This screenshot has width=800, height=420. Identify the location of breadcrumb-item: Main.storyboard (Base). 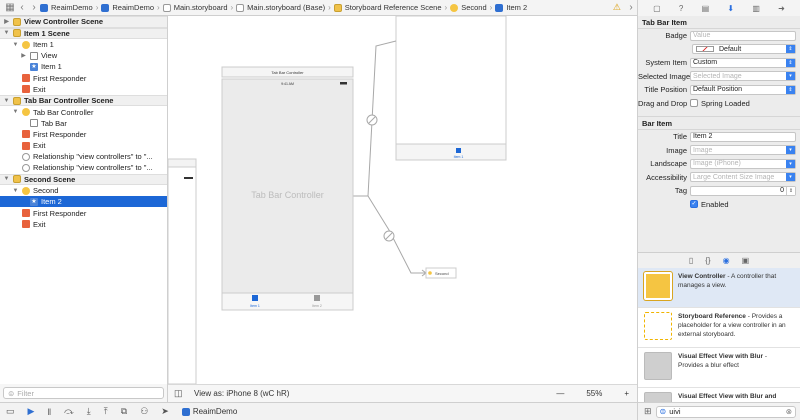
(280, 7).